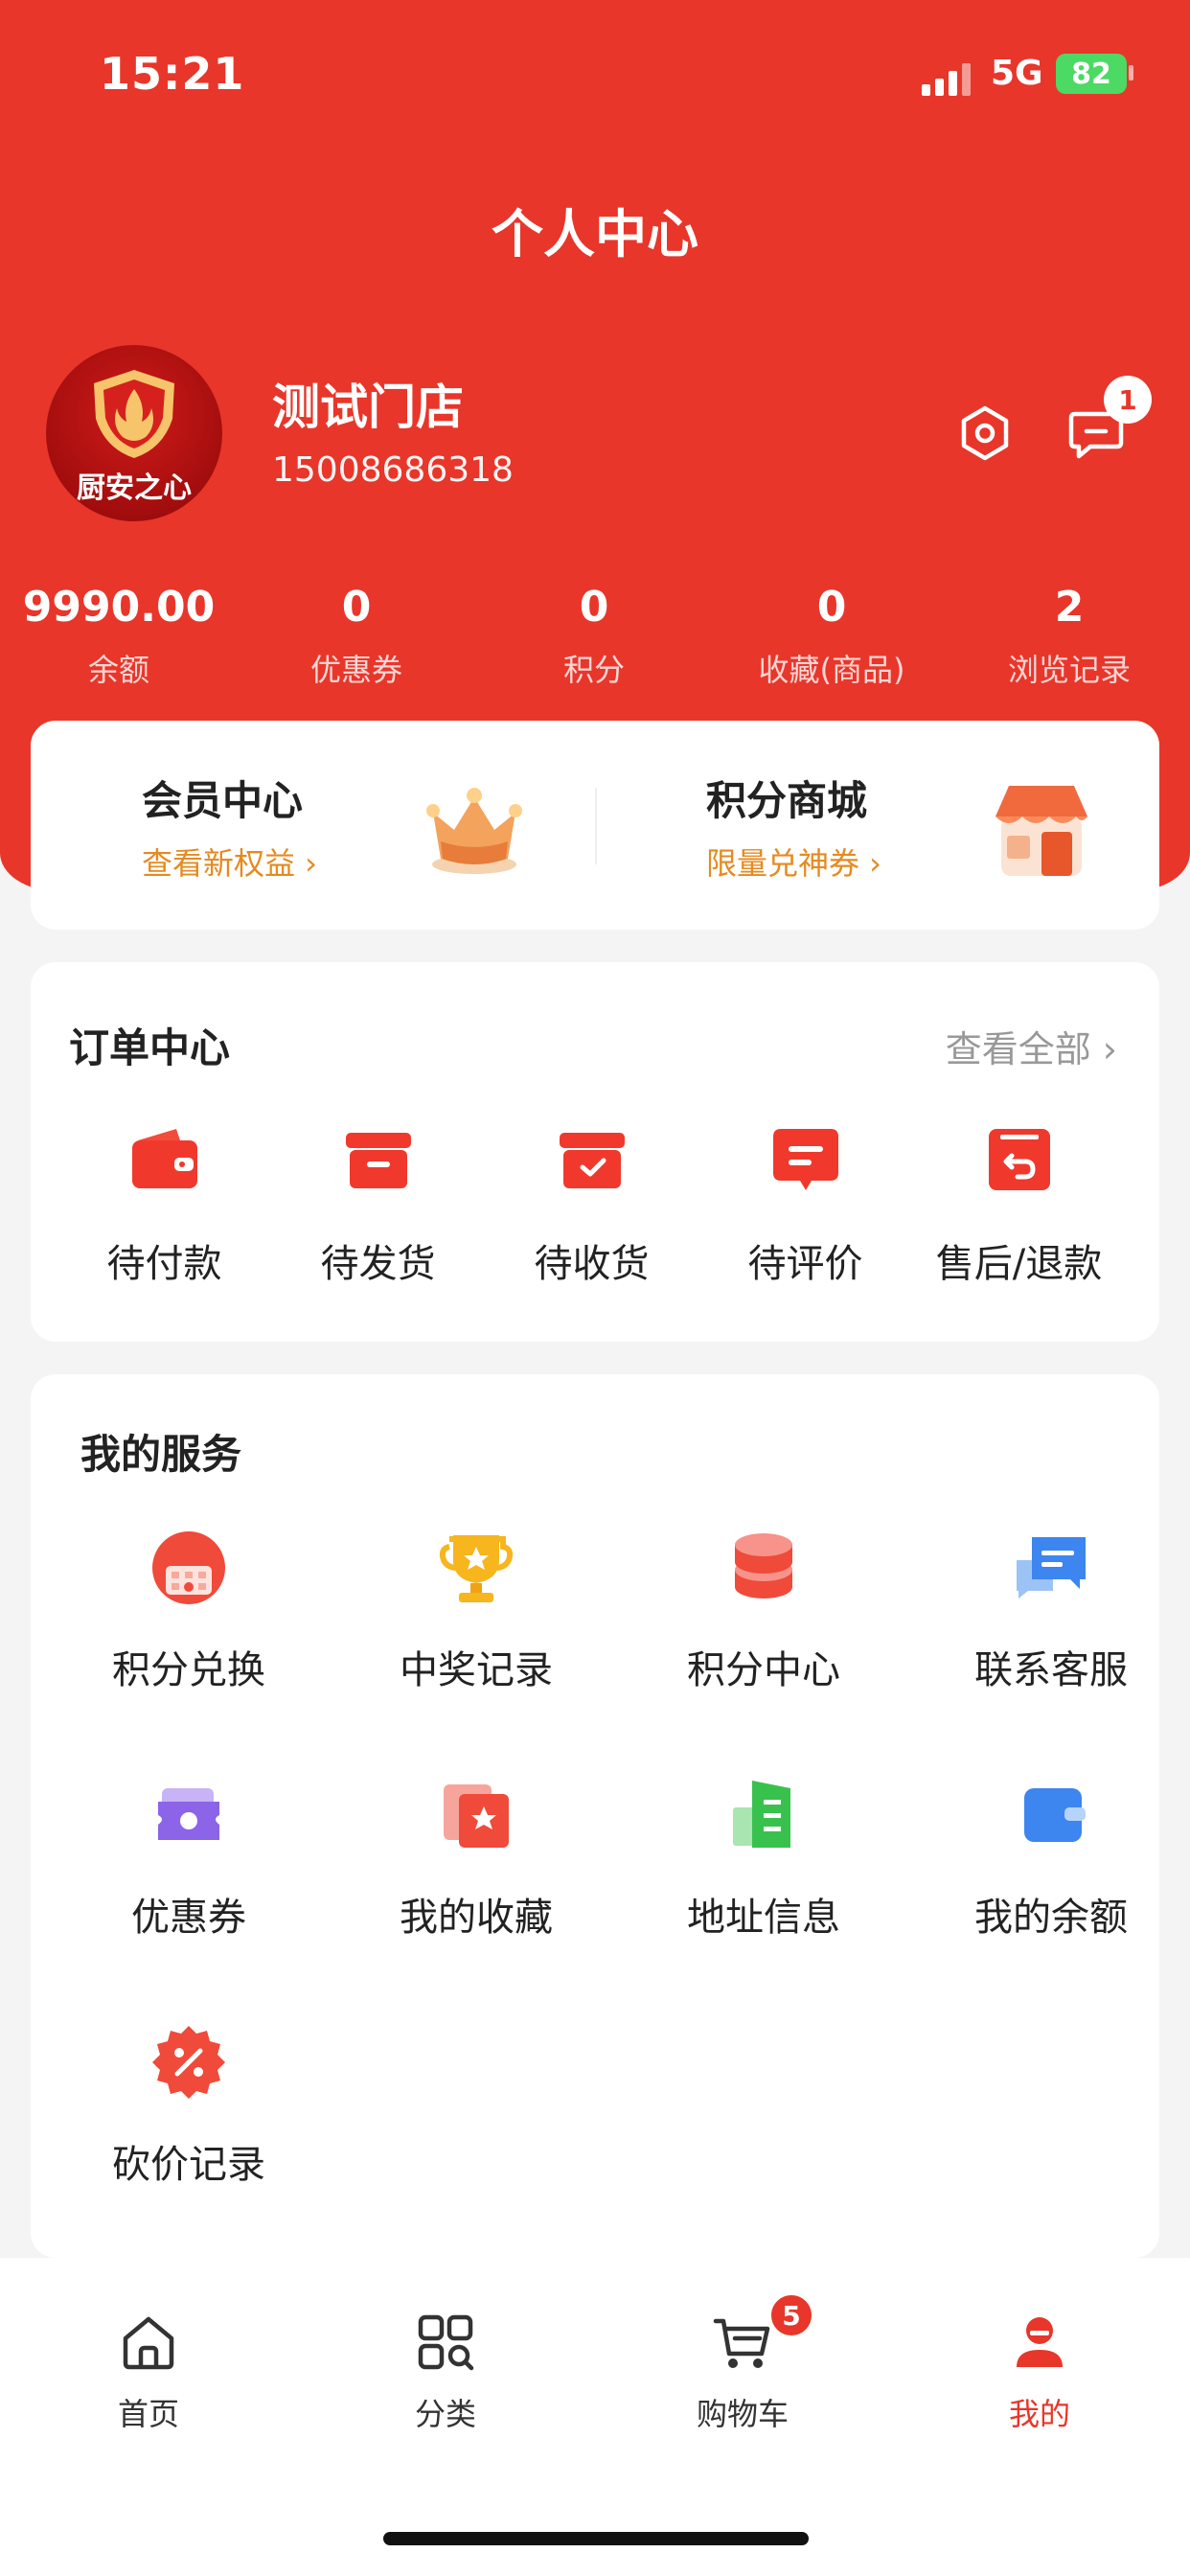  What do you see at coordinates (763, 1918) in the screenshot?
I see `service-label: 地址信息` at bounding box center [763, 1918].